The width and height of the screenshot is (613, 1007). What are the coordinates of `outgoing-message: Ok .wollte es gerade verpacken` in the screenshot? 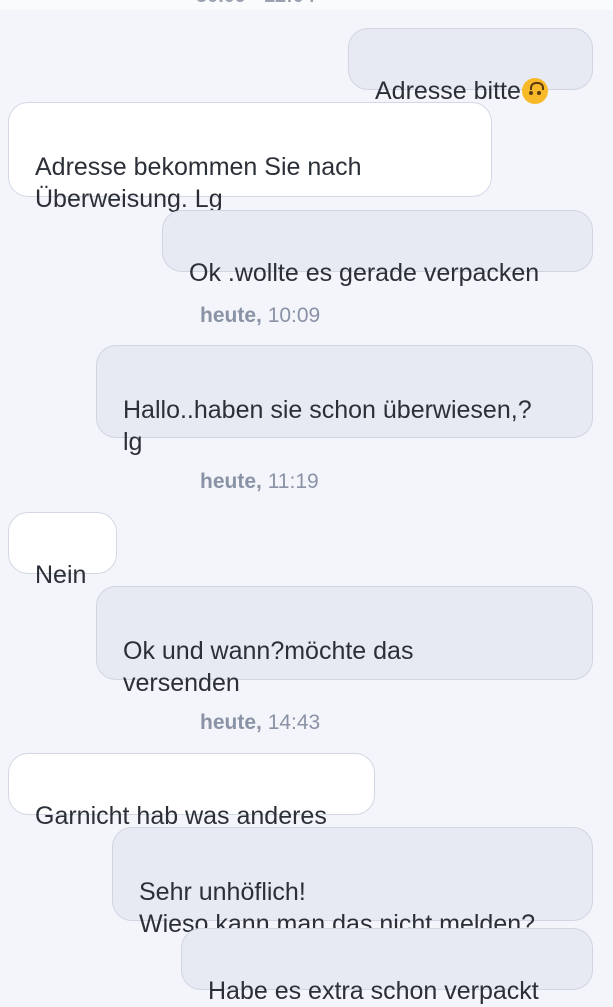 It's located at (377, 248).